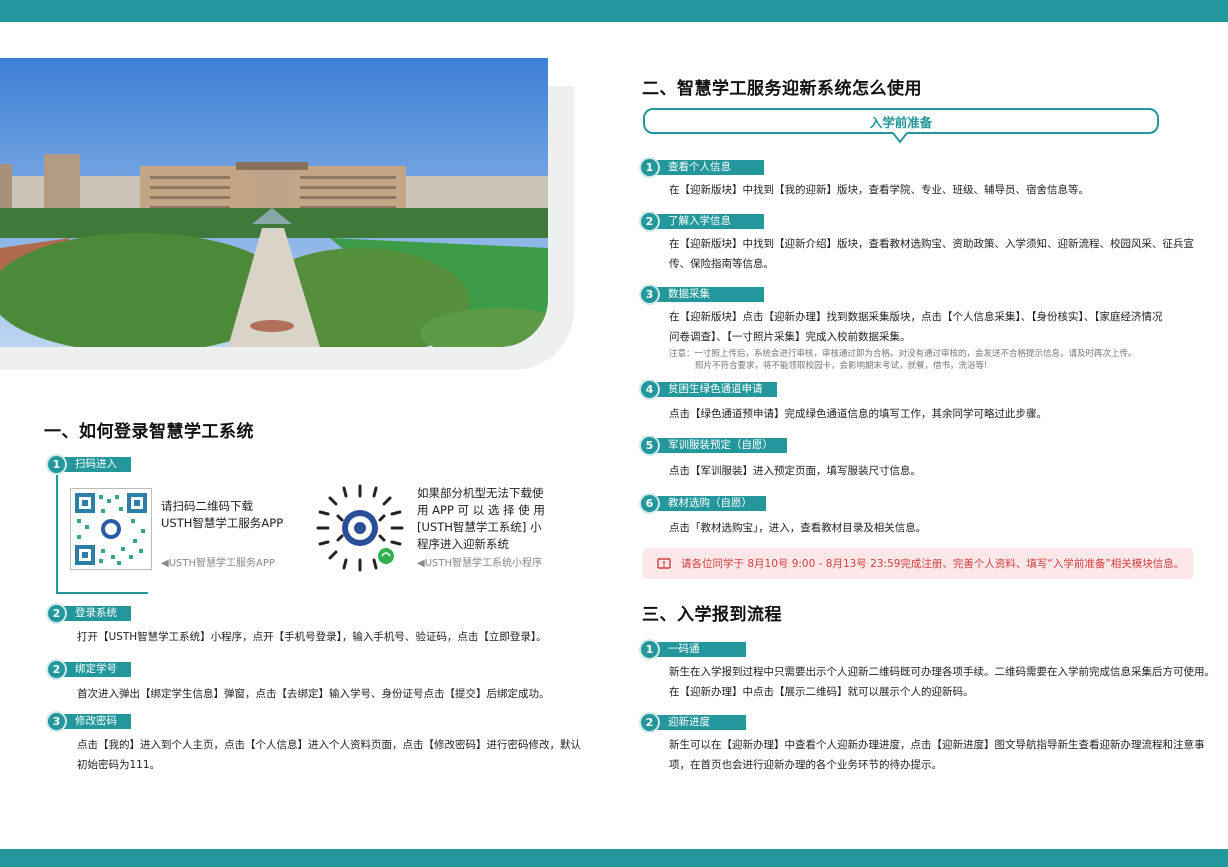 Image resolution: width=1228 pixels, height=867 pixels. I want to click on item-enrollment-info: 2 了解入学信息, so click(702, 221).